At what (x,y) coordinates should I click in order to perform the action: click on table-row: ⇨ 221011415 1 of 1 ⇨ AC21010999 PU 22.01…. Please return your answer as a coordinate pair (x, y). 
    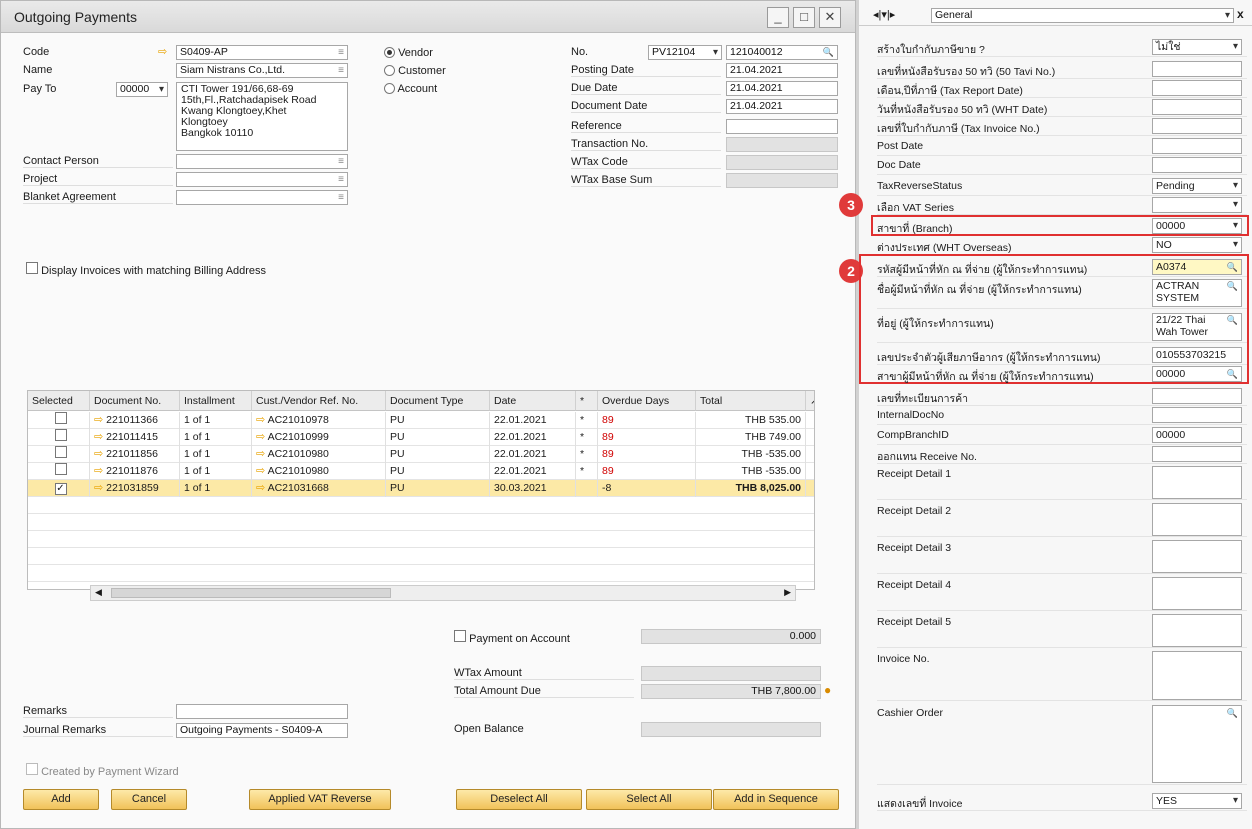
    Looking at the image, I should click on (421, 437).